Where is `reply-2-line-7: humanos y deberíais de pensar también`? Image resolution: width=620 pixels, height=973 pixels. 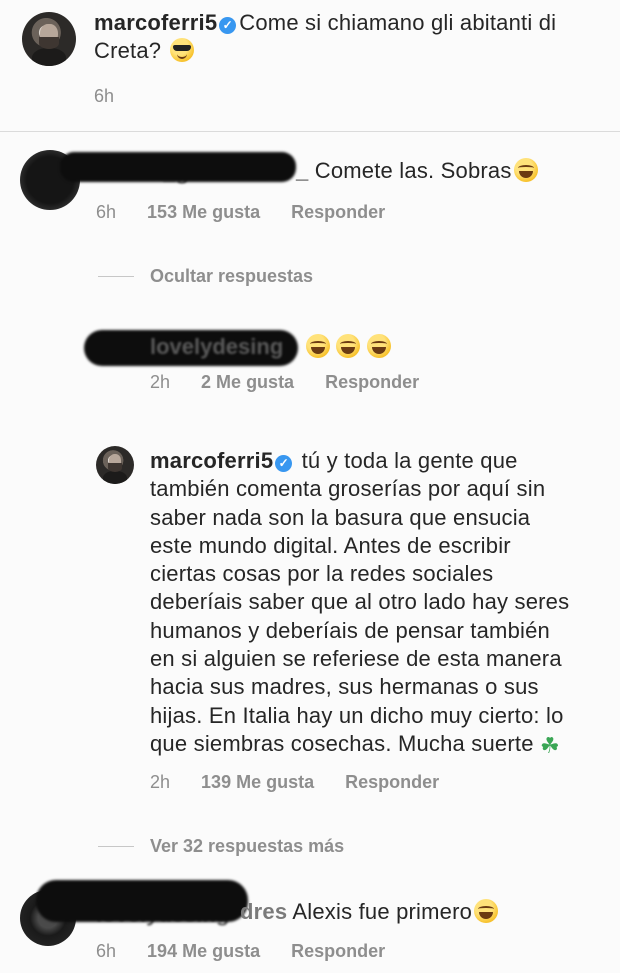
reply-2-line-7: humanos y deberíais de pensar también is located at coordinates (350, 630).